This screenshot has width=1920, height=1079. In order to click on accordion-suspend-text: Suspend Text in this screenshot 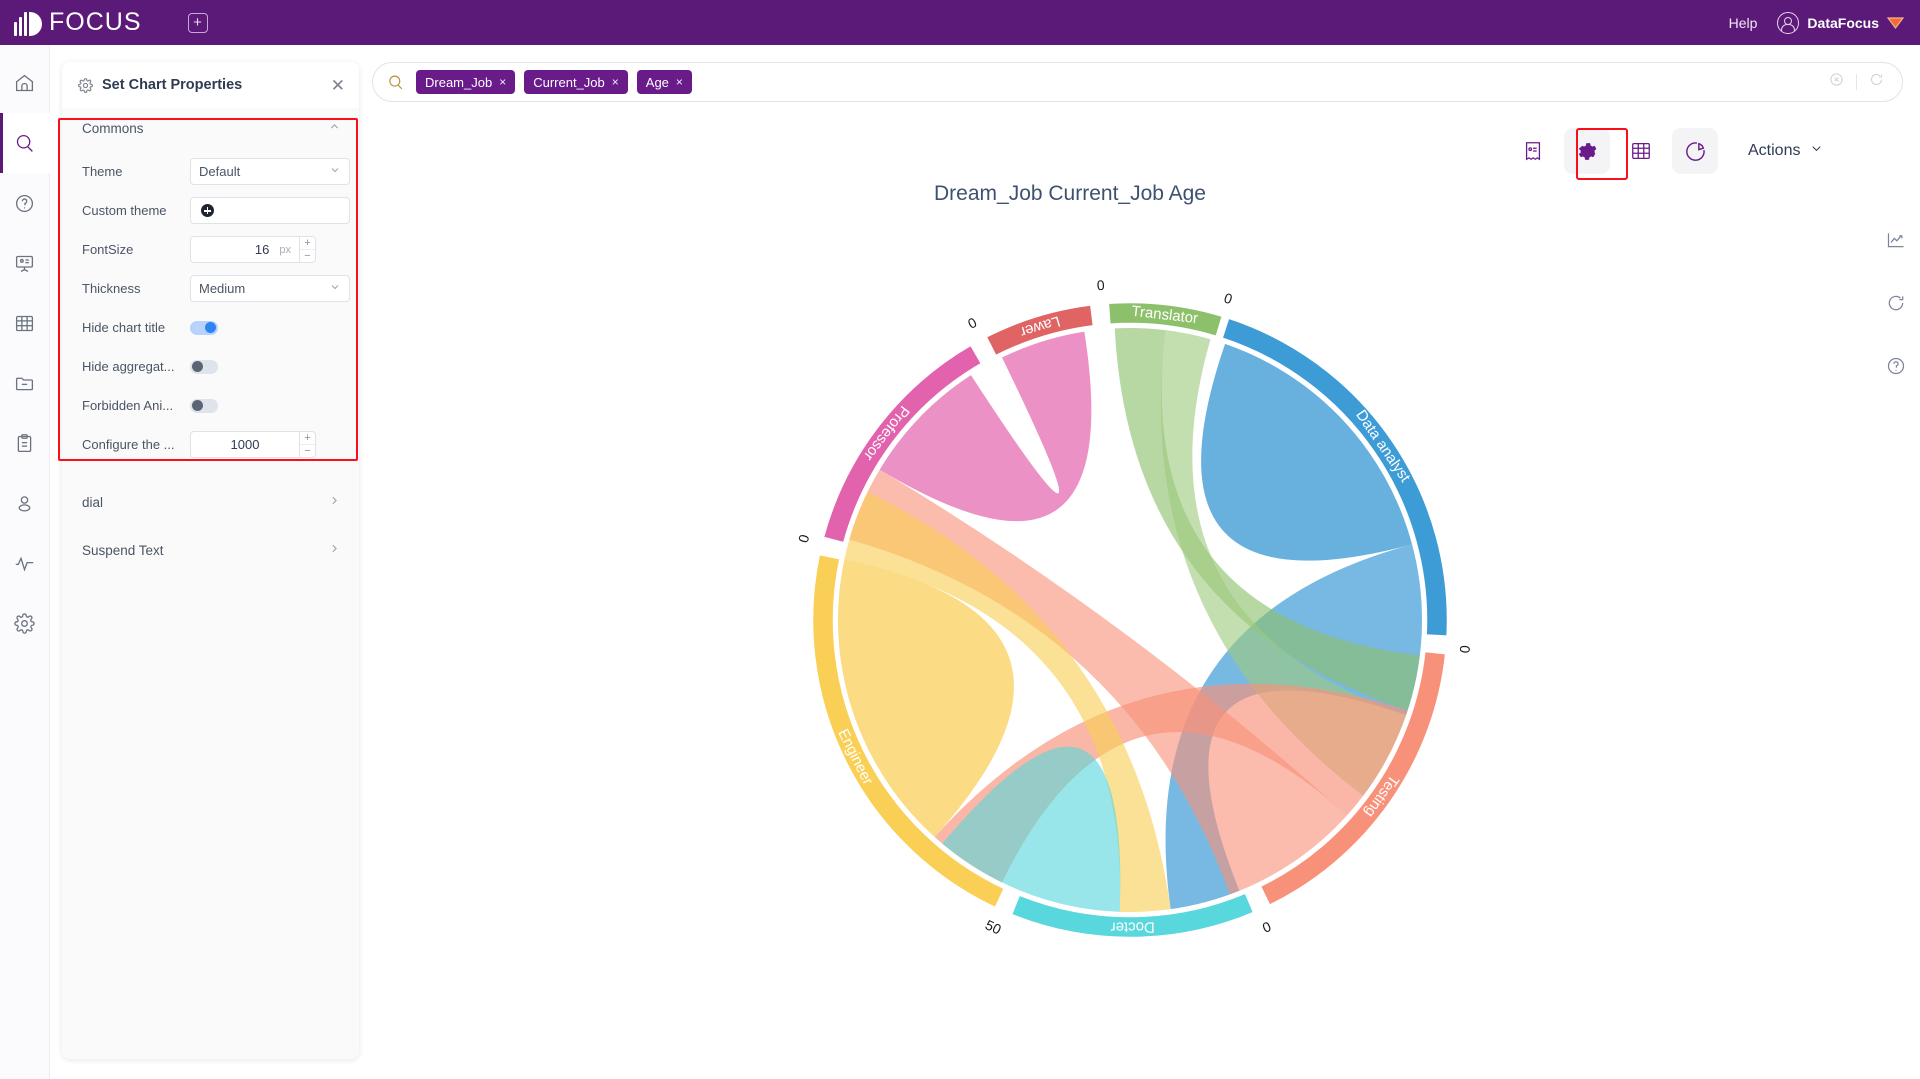, I will do `click(210, 550)`.